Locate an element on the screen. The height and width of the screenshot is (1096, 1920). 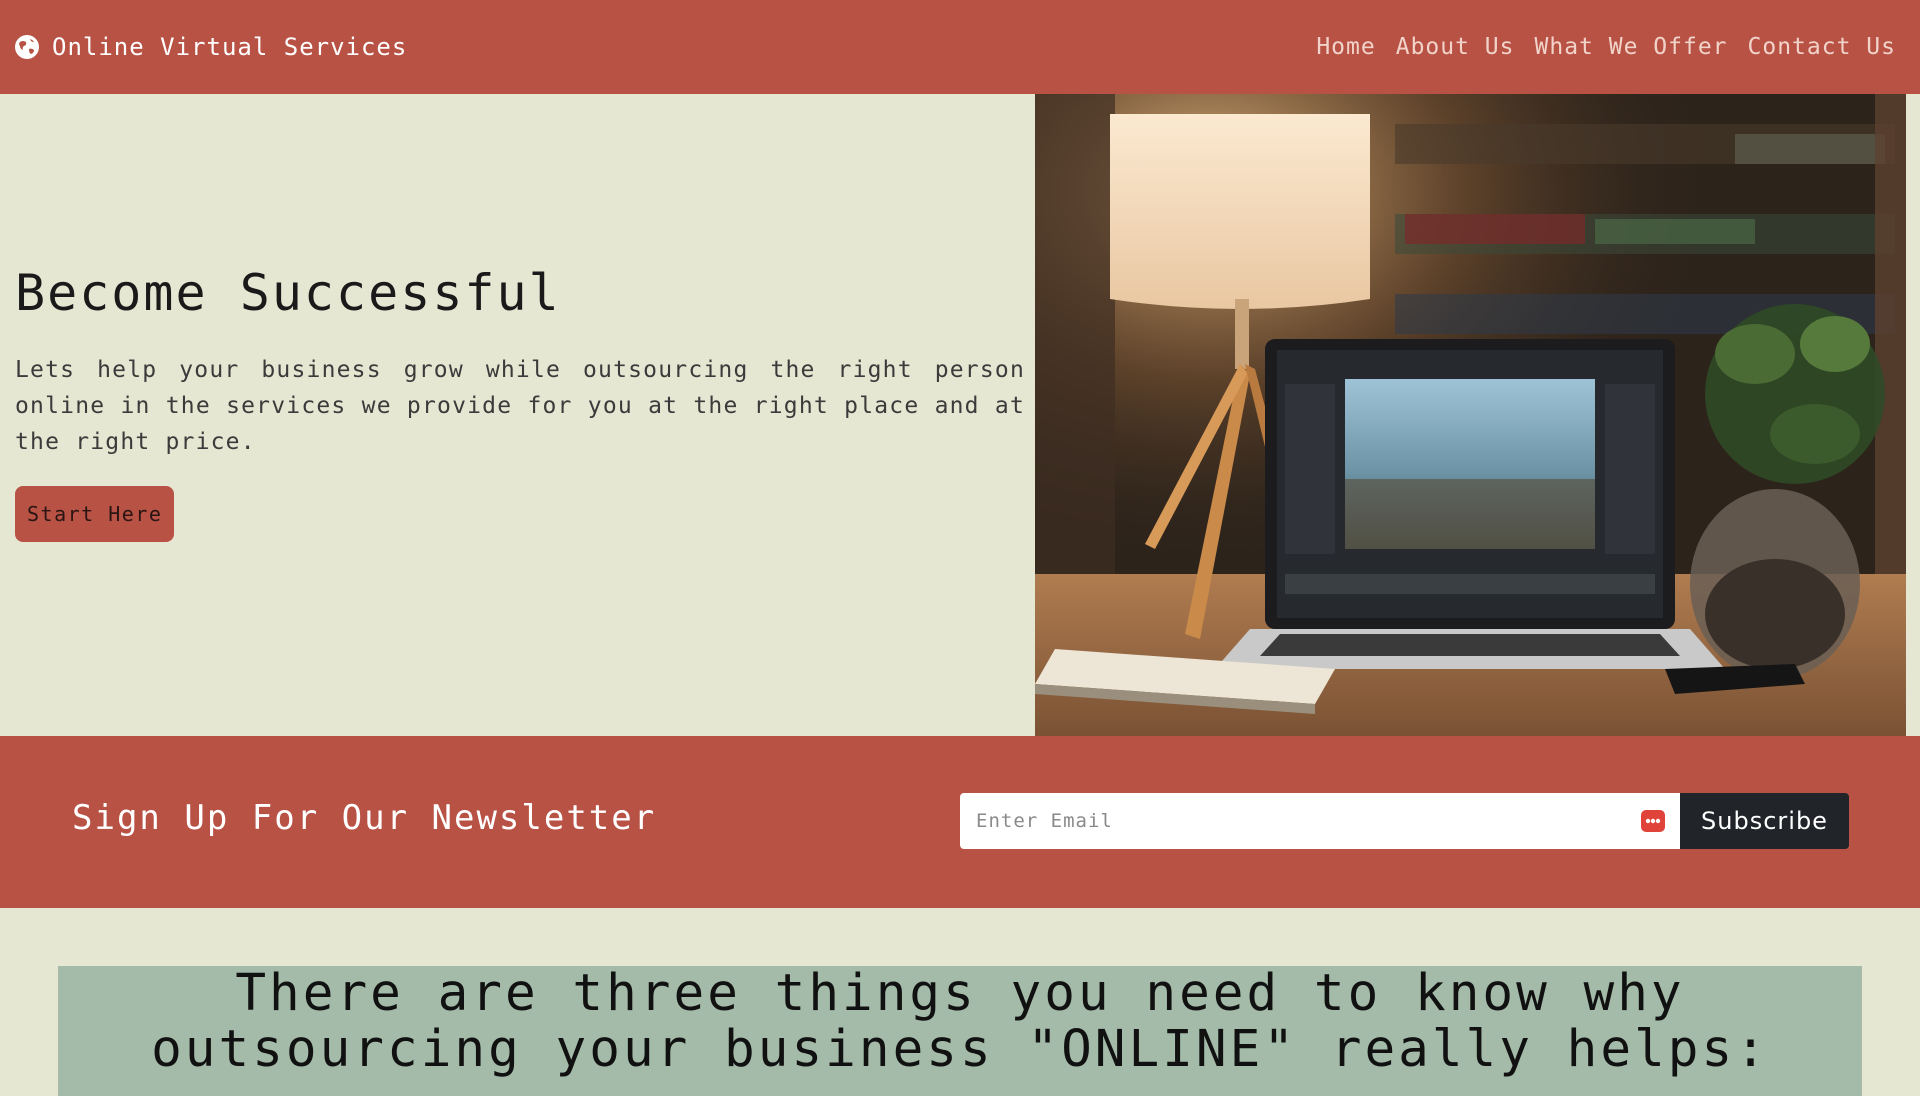
hero-title: Become Successful is located at coordinates (288, 293).